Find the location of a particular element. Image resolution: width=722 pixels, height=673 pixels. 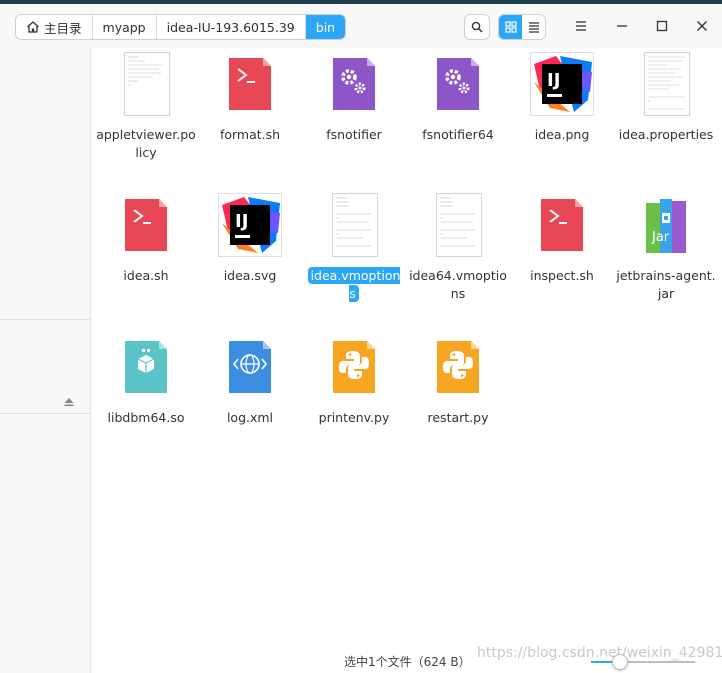

eject-icon is located at coordinates (69, 401).